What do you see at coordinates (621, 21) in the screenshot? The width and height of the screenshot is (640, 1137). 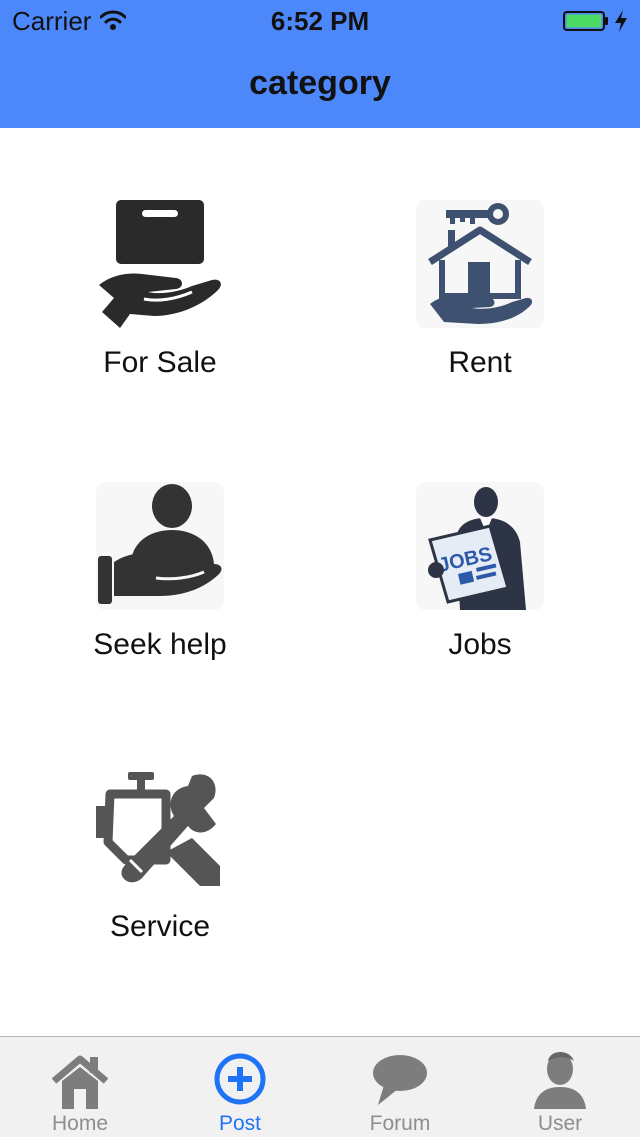 I see `charging-bolt-icon` at bounding box center [621, 21].